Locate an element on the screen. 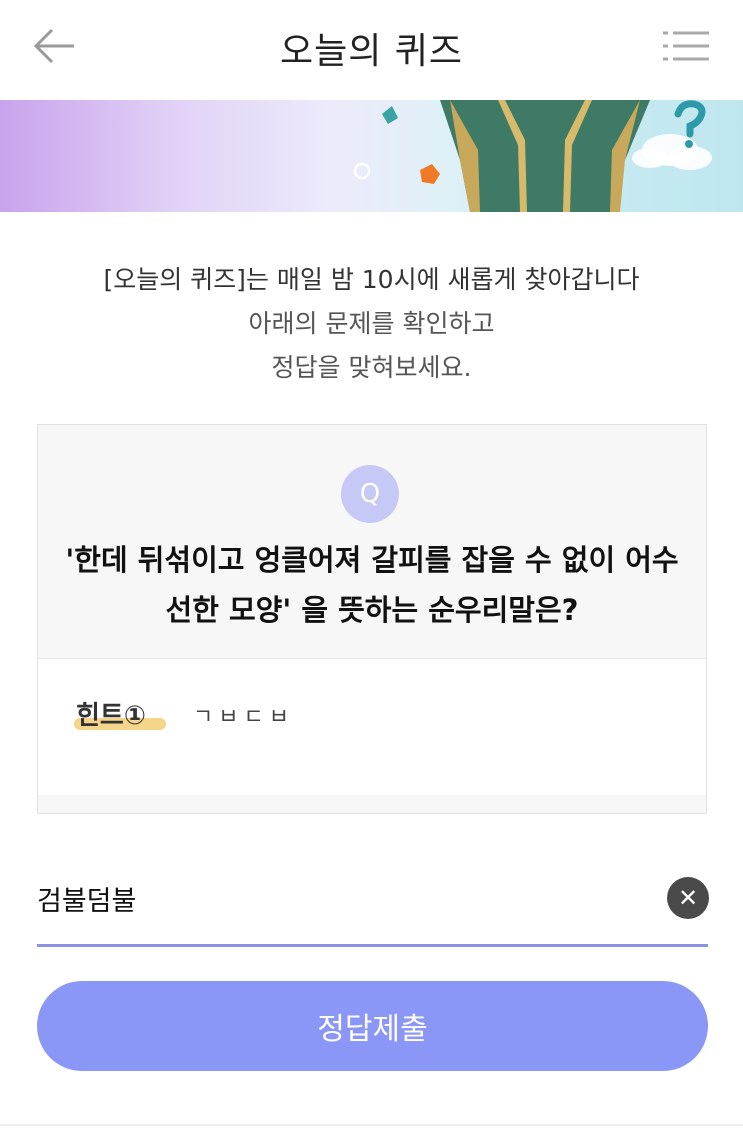 The image size is (743, 1130). header-bar: 오늘의 퀴즈 is located at coordinates (371, 50).